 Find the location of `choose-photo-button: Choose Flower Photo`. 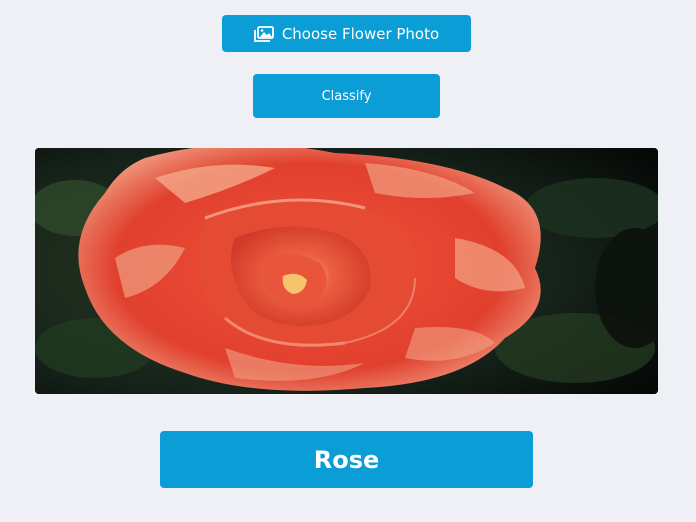

choose-photo-button: Choose Flower Photo is located at coordinates (346, 33).